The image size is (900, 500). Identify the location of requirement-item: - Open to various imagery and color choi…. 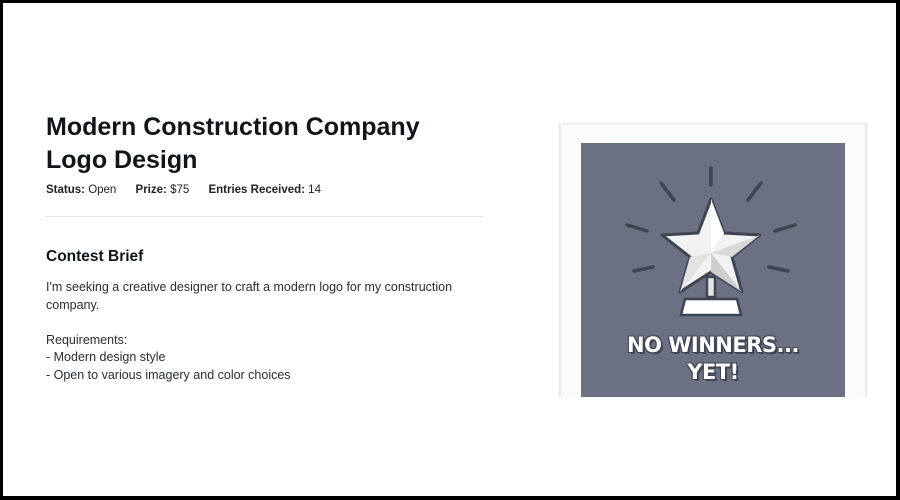
(168, 374).